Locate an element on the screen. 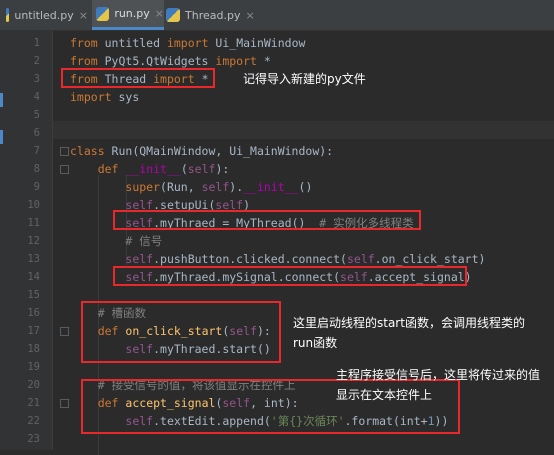 This screenshot has width=554, height=455. line-number: 18 is located at coordinates (33, 349).